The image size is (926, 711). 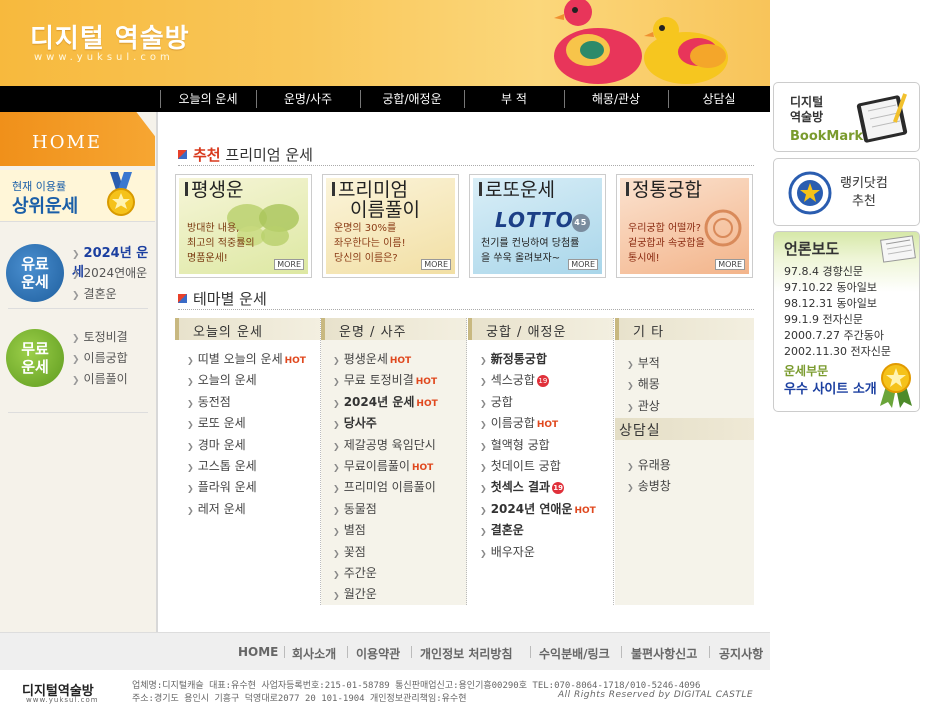 I want to click on side-link-name-reading: ❯ 이름풀이, so click(x=100, y=378).